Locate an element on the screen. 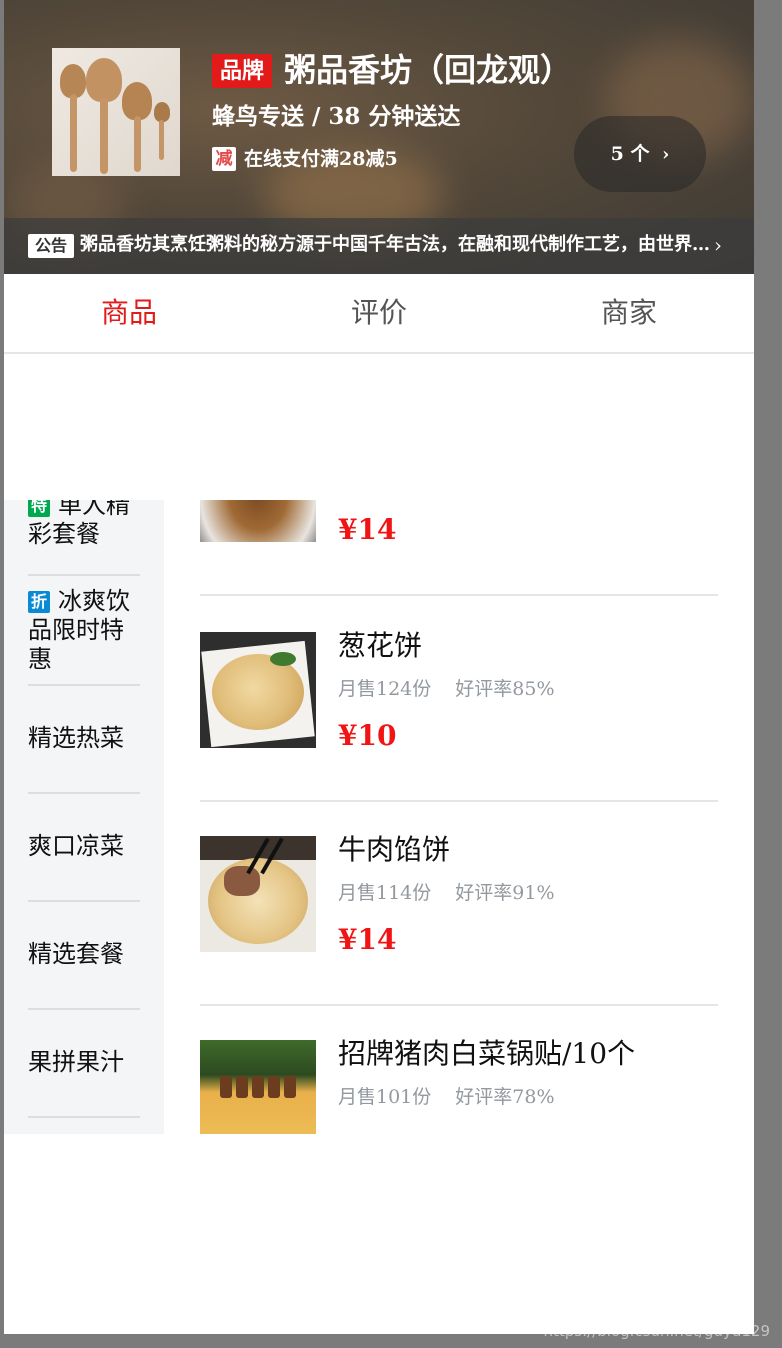 The height and width of the screenshot is (1348, 782). coupon-count-label: 5 个 is located at coordinates (630, 154).